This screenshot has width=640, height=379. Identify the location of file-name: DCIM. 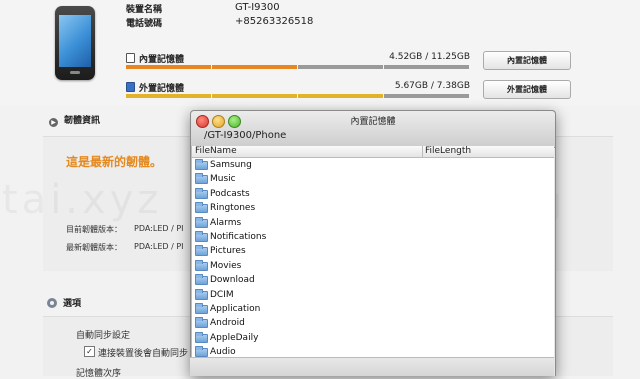
(222, 294).